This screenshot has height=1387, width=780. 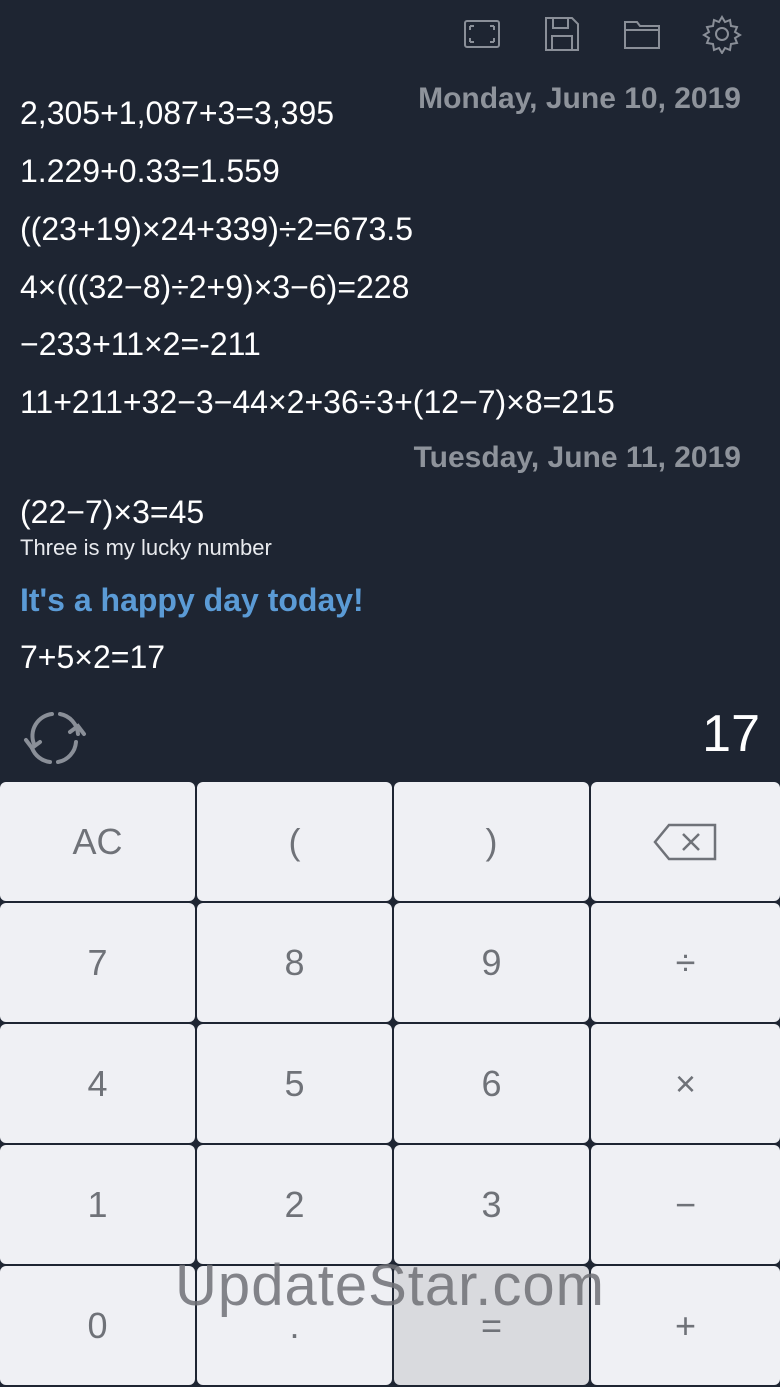 I want to click on refresh-icon, so click(x=42, y=729).